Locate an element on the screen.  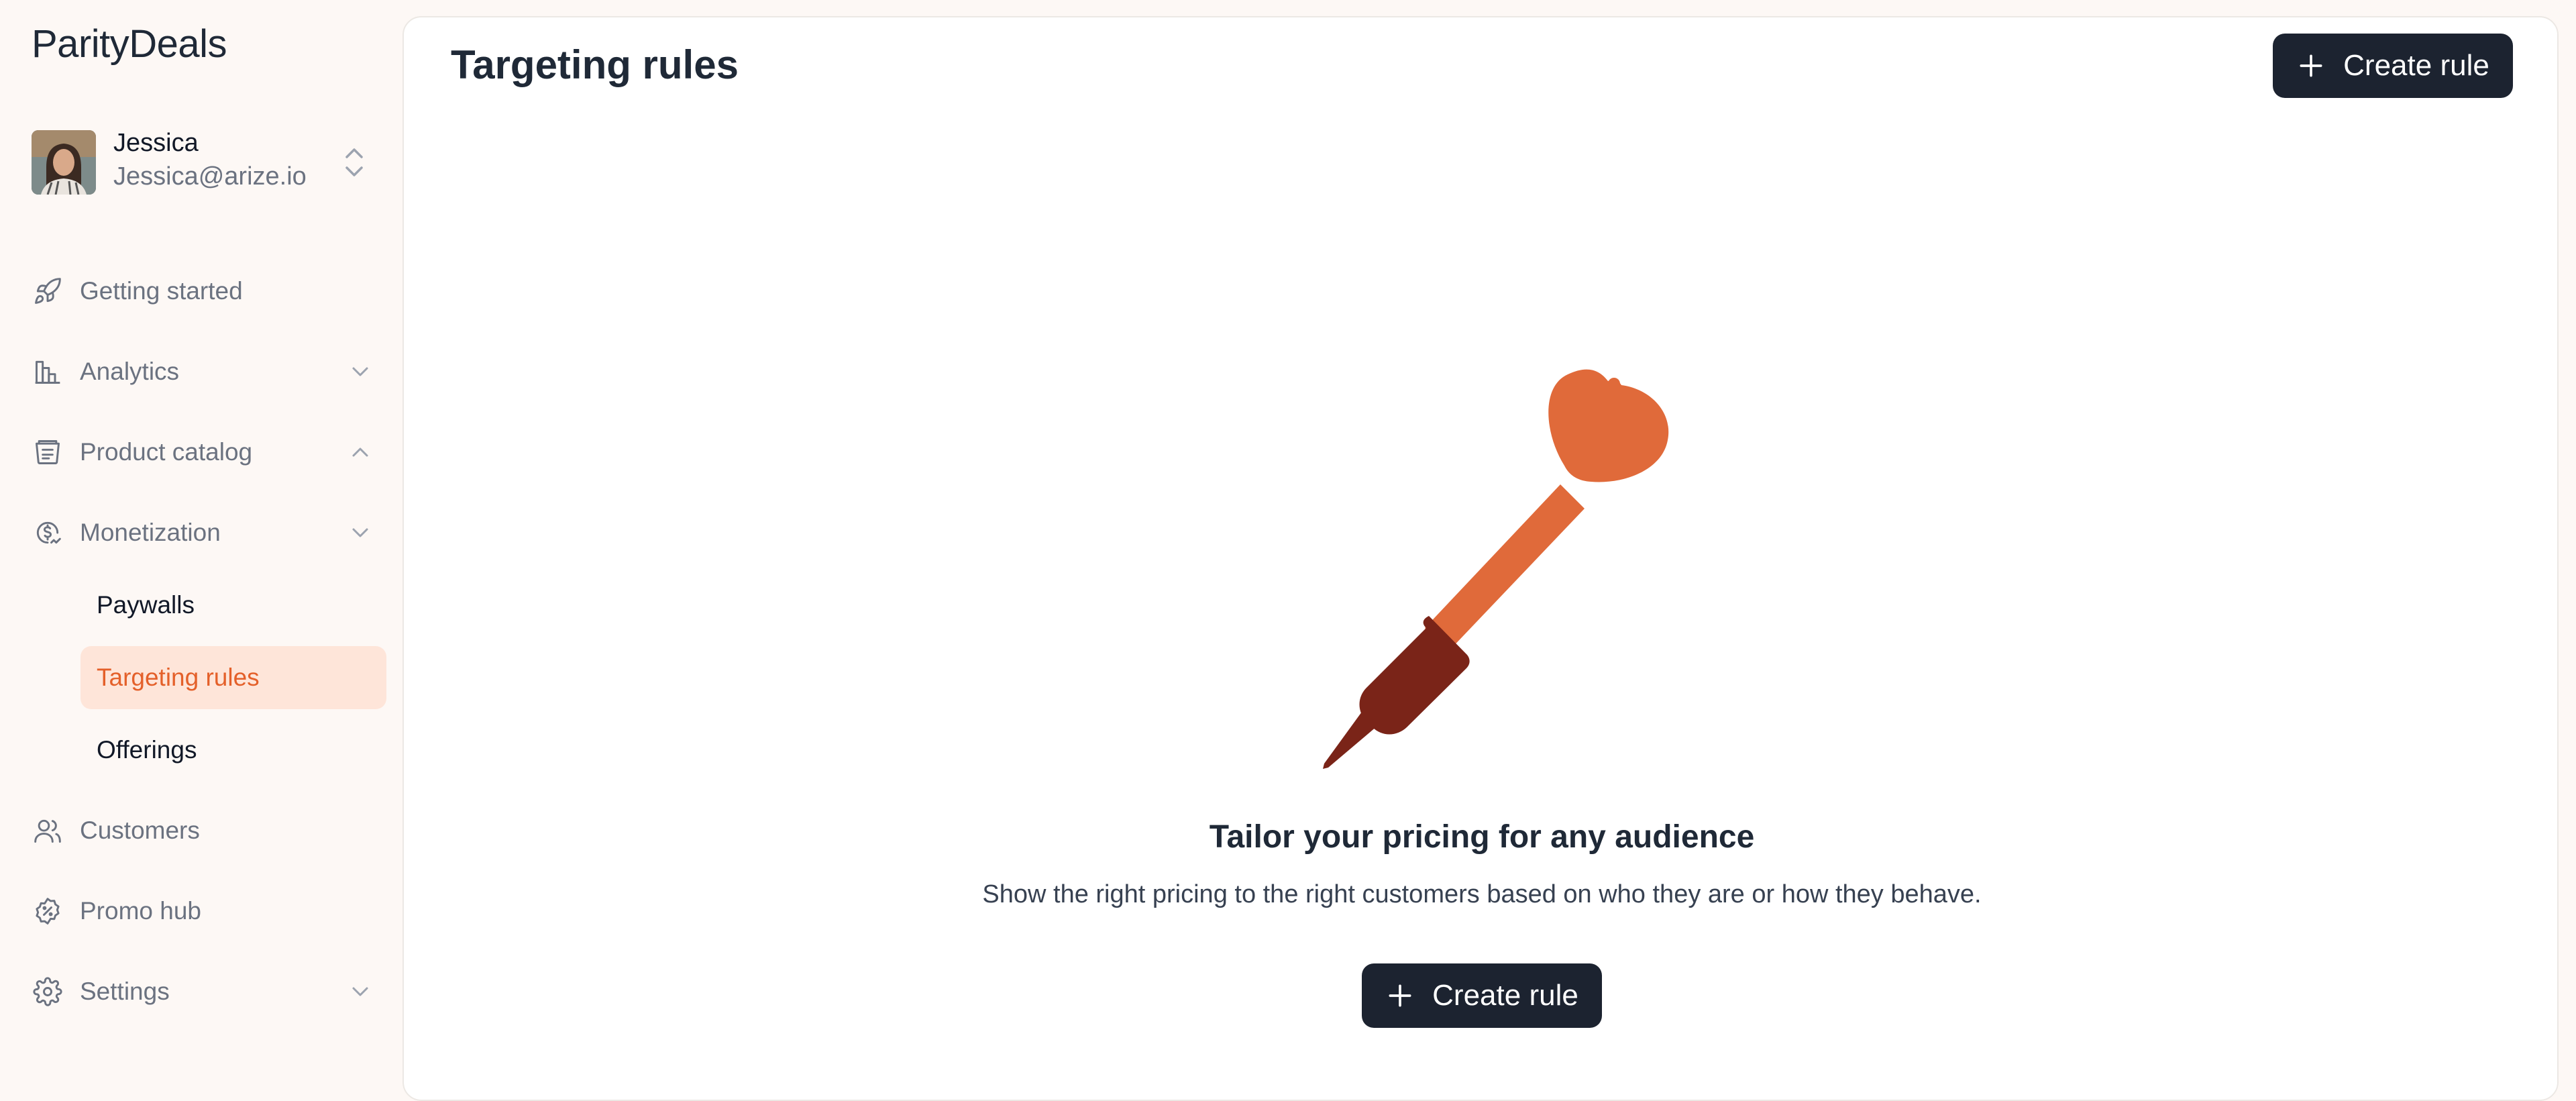
sidebar-item-promo-hub: Promo hub is located at coordinates (206, 911).